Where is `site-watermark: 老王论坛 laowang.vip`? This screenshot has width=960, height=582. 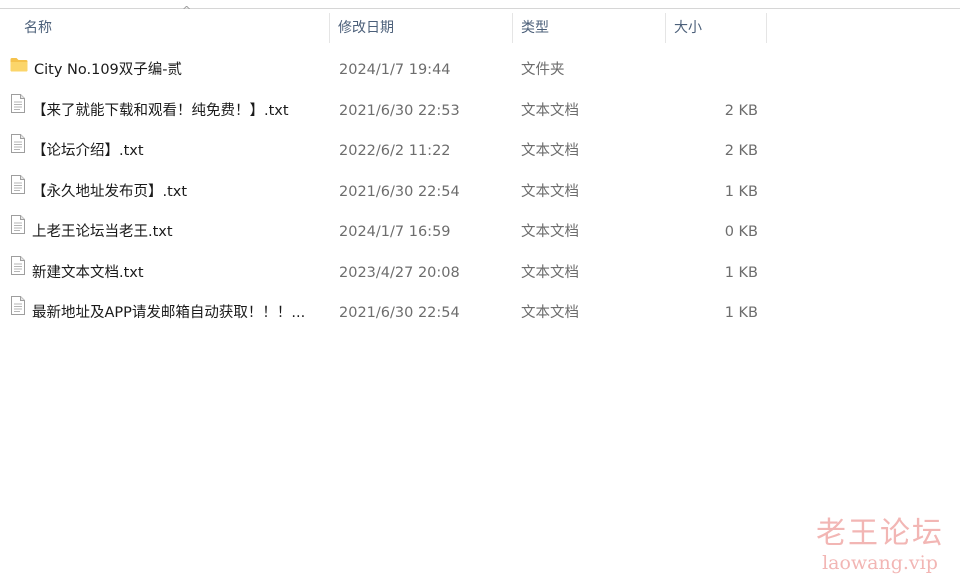 site-watermark: 老王论坛 laowang.vip is located at coordinates (880, 545).